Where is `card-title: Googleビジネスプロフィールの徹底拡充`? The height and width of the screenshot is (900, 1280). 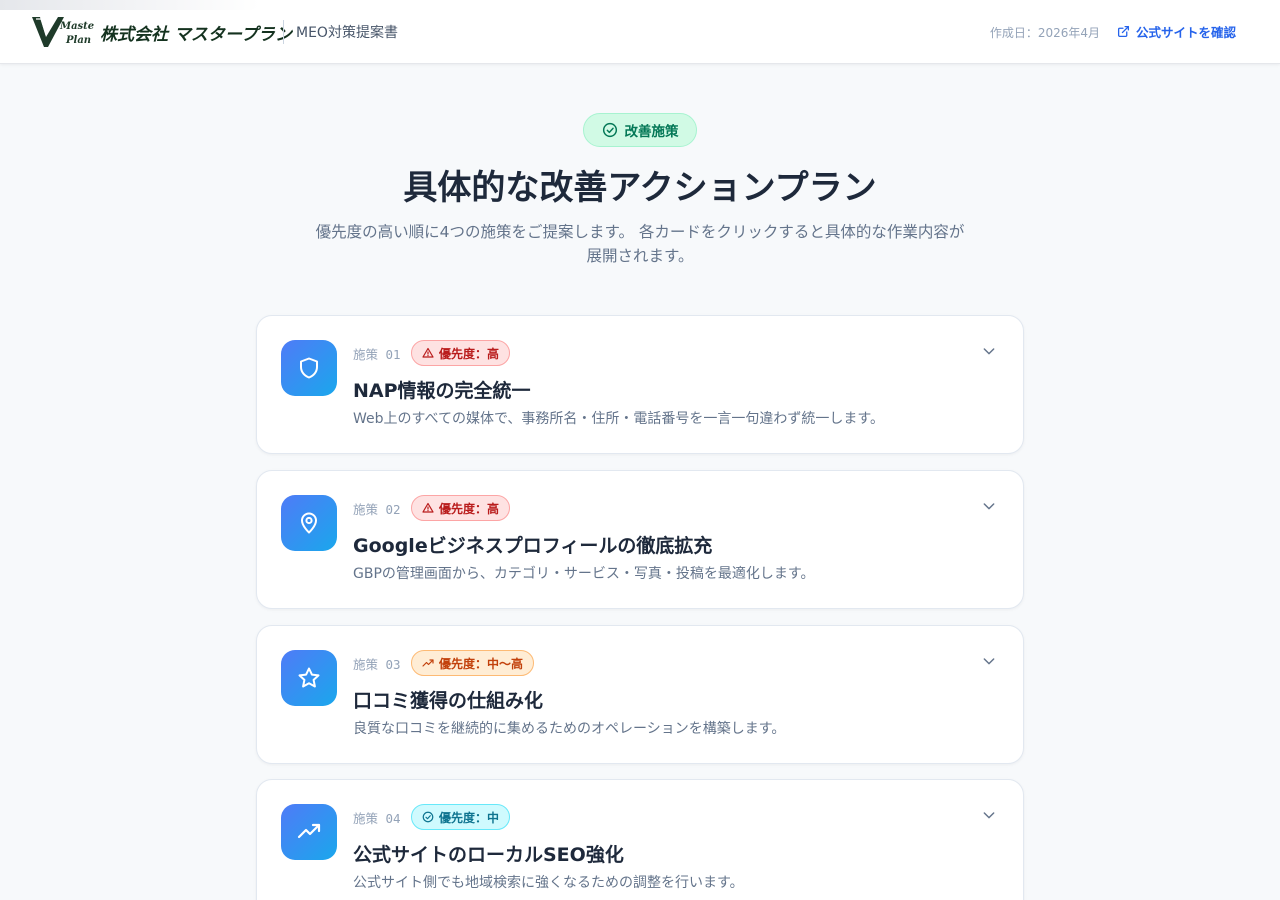
card-title: Googleビジネスプロフィールの徹底拡充 is located at coordinates (533, 546).